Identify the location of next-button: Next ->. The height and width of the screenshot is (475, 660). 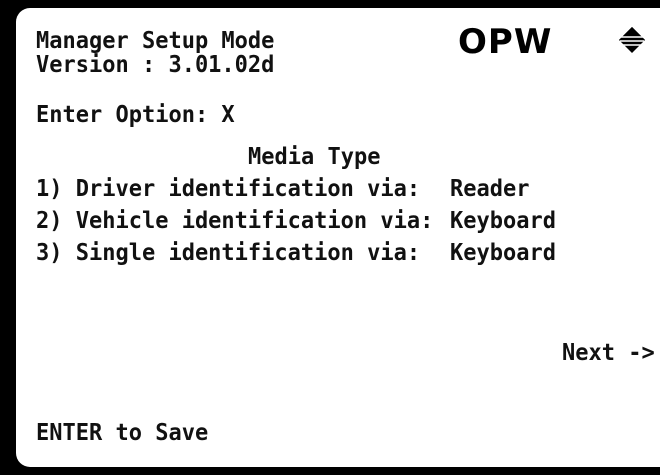
(608, 353).